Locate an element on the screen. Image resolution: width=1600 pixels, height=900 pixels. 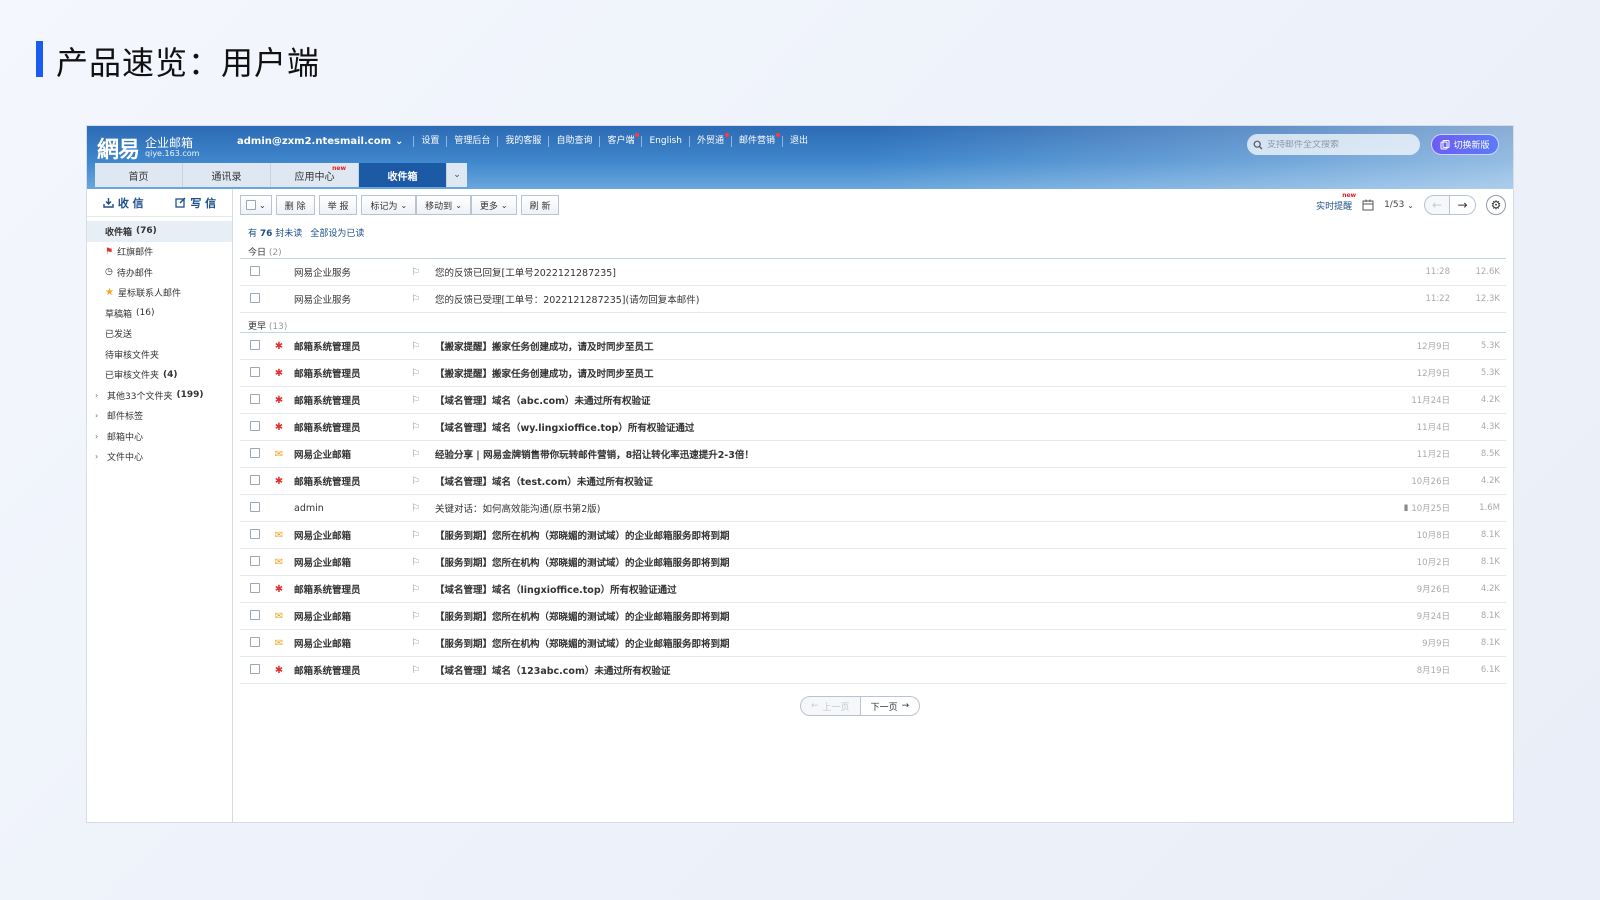
sidebar-item-inbox: 收件箱 (76) is located at coordinates (159, 231).